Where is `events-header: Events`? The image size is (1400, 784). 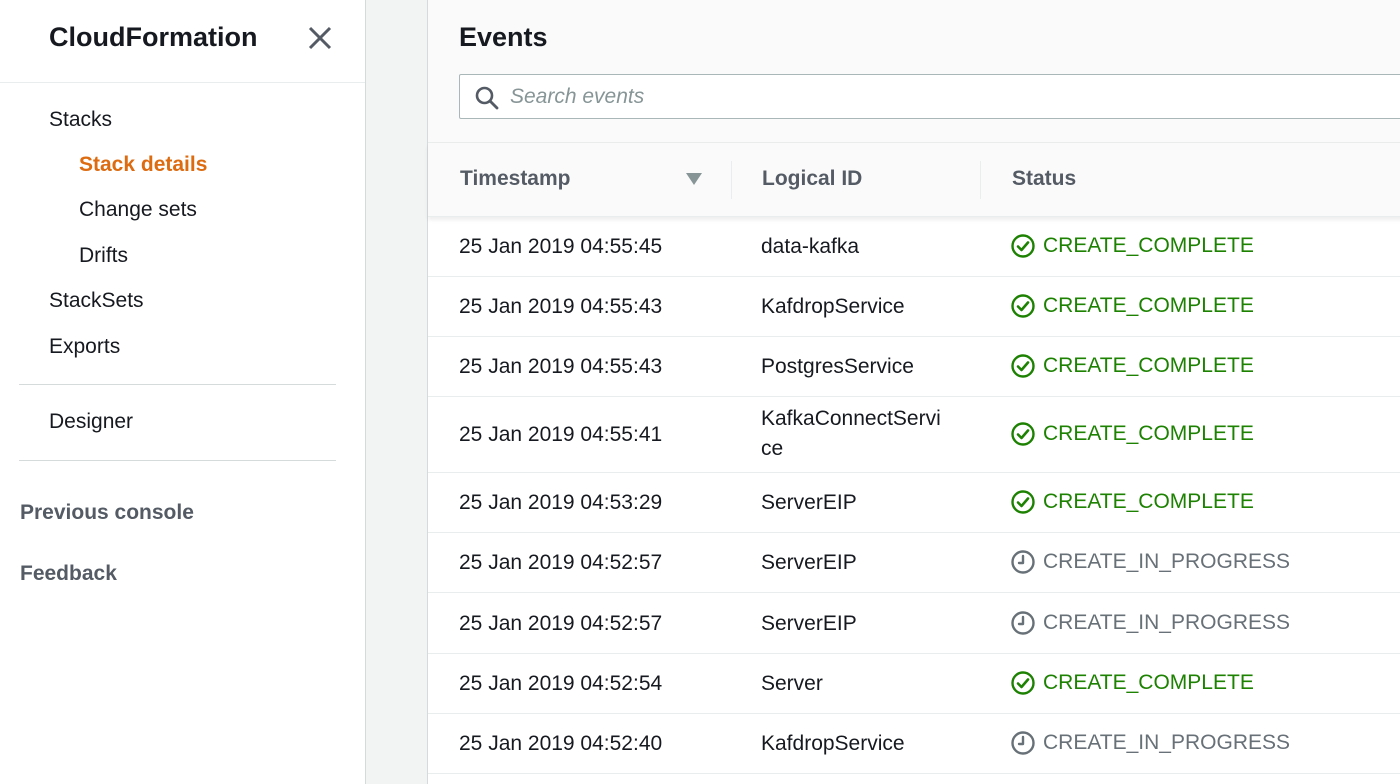
events-header: Events is located at coordinates (914, 71).